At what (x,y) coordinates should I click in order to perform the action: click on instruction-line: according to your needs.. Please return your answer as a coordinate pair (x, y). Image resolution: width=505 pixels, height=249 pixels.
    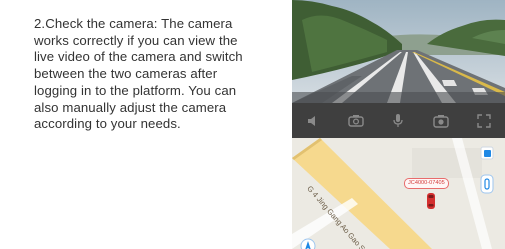
    Looking at the image, I should click on (107, 124).